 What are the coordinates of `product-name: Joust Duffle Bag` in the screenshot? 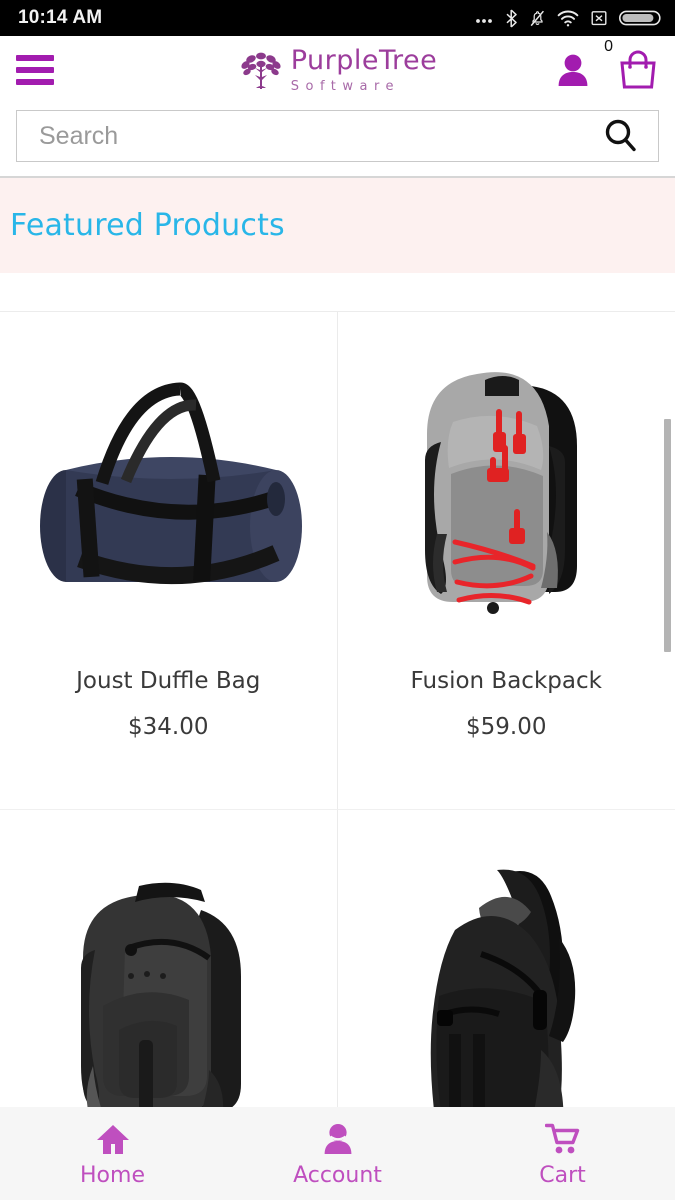 It's located at (168, 681).